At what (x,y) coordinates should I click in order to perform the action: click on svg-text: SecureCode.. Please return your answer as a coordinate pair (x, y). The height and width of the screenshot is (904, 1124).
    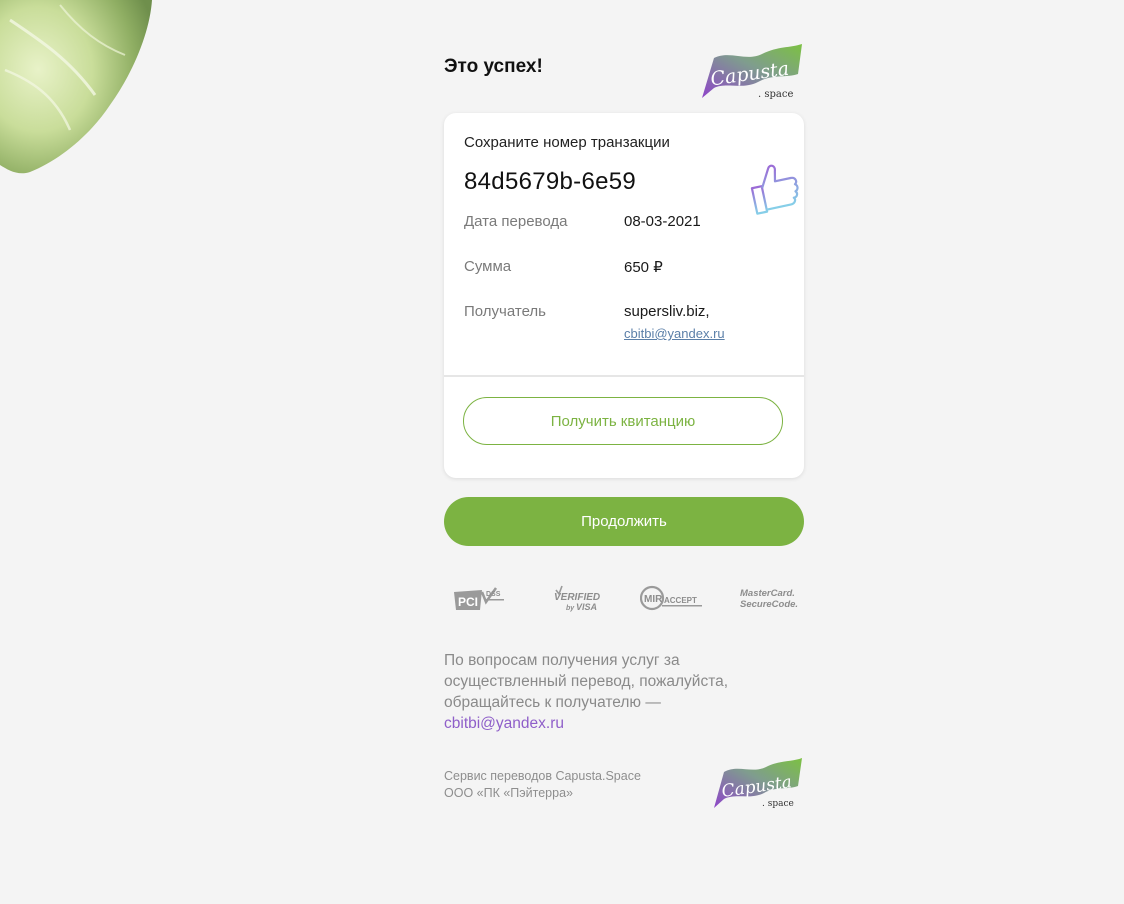
    Looking at the image, I should click on (769, 604).